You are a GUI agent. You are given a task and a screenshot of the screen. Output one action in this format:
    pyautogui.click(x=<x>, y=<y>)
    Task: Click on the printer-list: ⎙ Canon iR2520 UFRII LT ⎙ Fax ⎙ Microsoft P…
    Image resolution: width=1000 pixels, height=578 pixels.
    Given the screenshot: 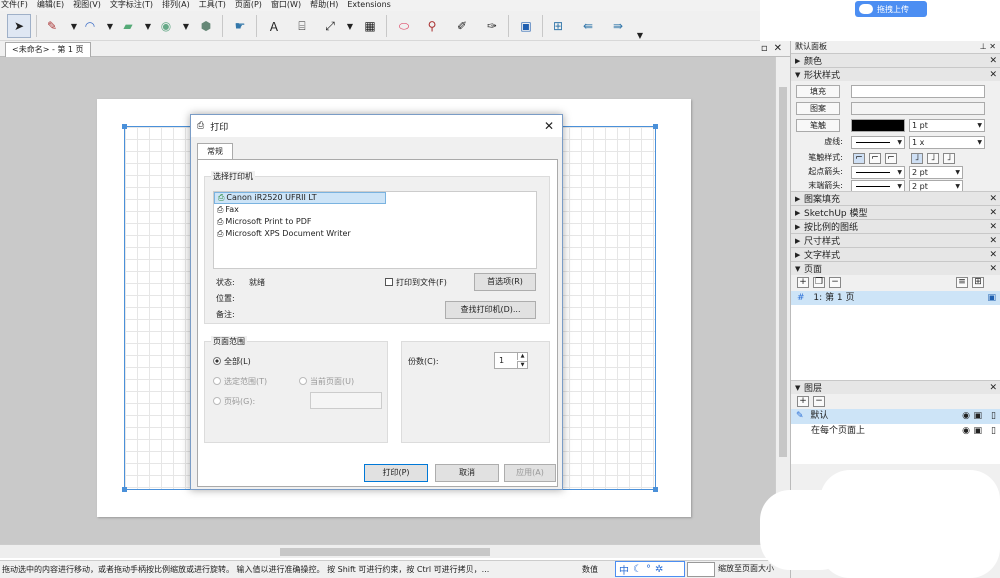 What is the action you would take?
    pyautogui.click(x=375, y=230)
    